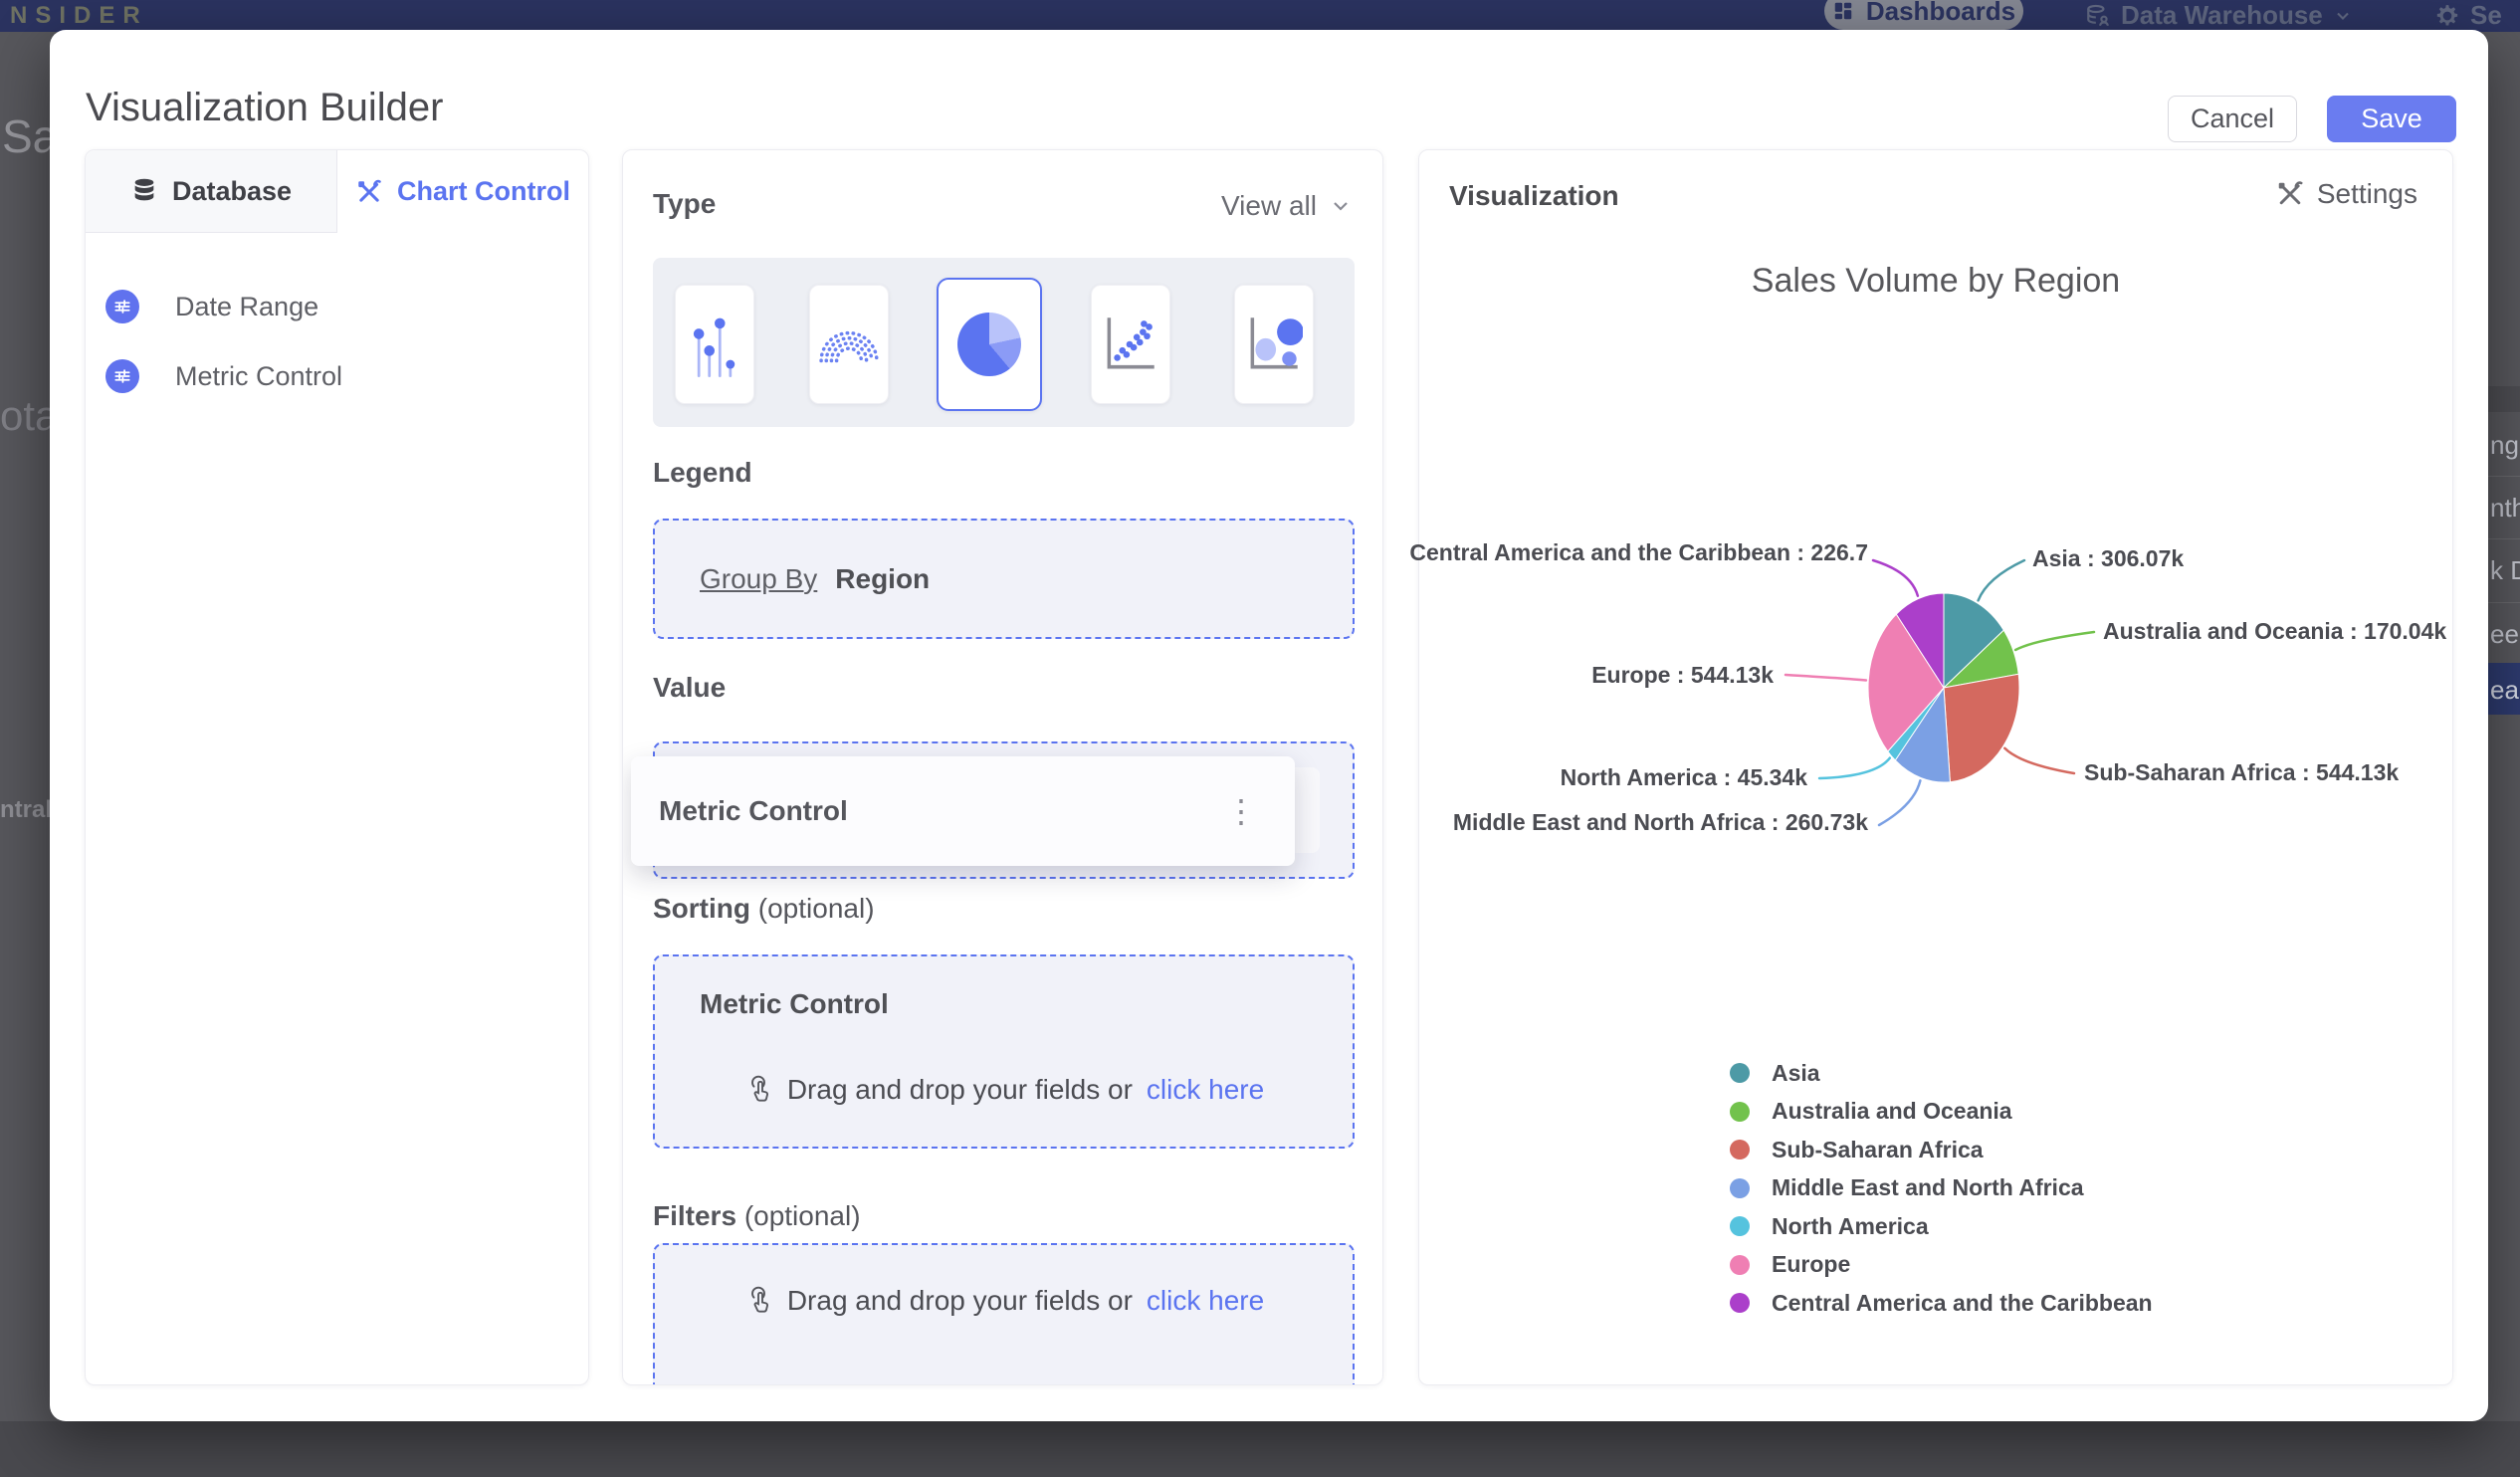  Describe the element at coordinates (259, 375) in the screenshot. I see `sidebar-item-label: Metric Control` at that location.